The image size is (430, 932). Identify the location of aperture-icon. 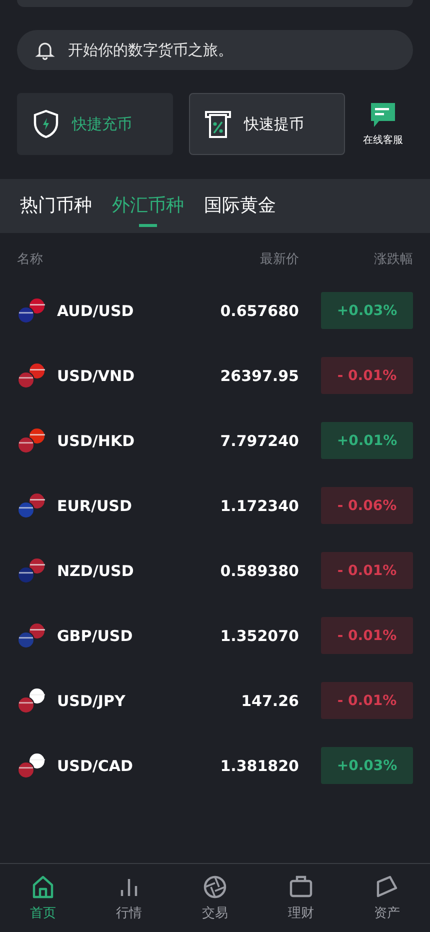
(215, 887).